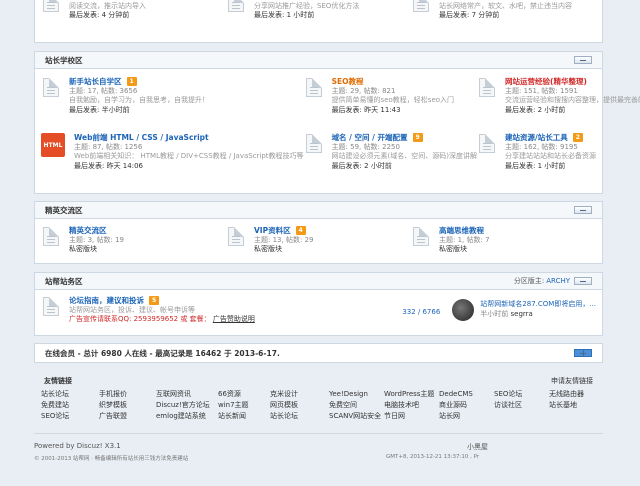 This screenshot has height=486, width=640. I want to click on friend-link: 免费建站, so click(70, 405).